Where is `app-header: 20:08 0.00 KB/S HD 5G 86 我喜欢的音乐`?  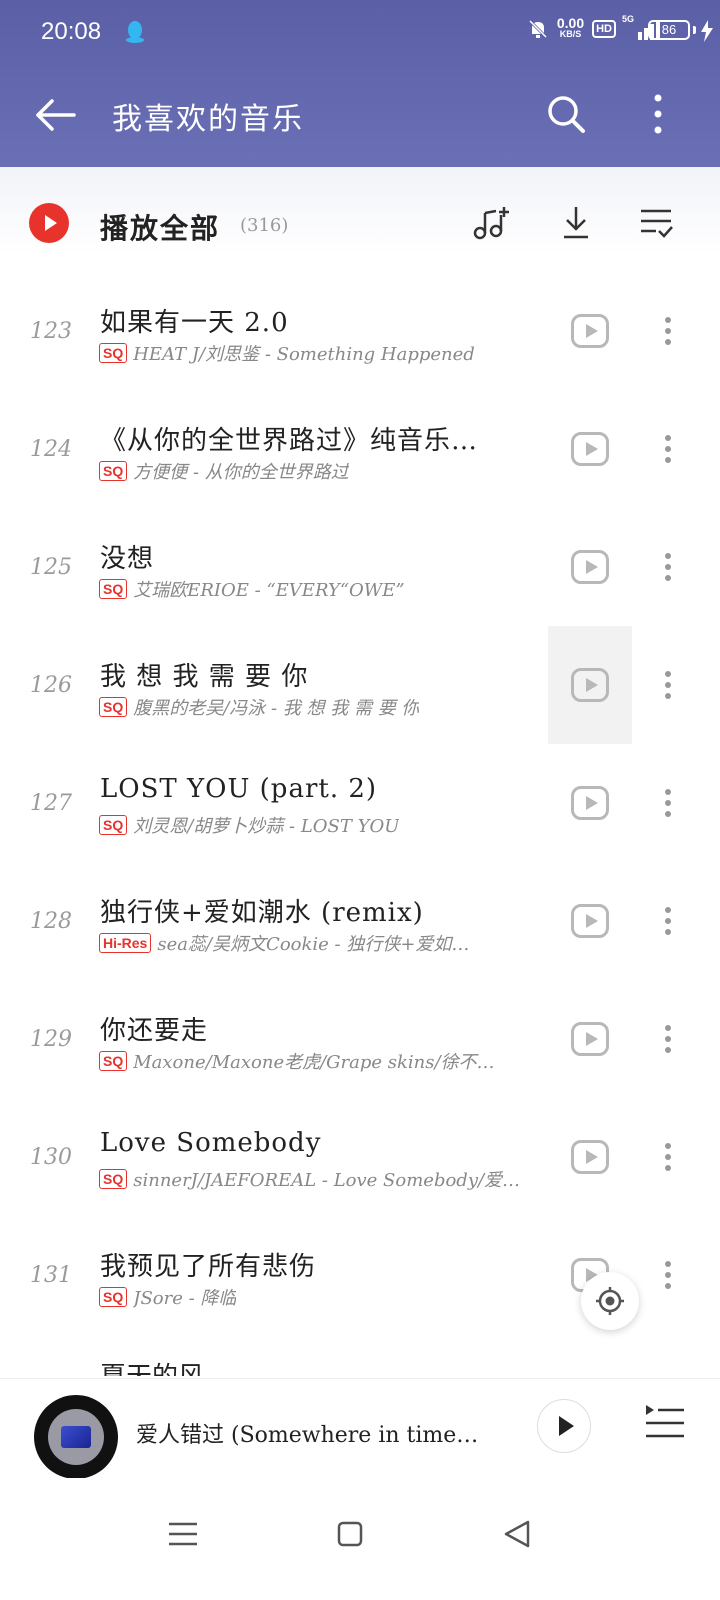
app-header: 20:08 0.00 KB/S HD 5G 86 我喜欢的音乐 is located at coordinates (360, 83).